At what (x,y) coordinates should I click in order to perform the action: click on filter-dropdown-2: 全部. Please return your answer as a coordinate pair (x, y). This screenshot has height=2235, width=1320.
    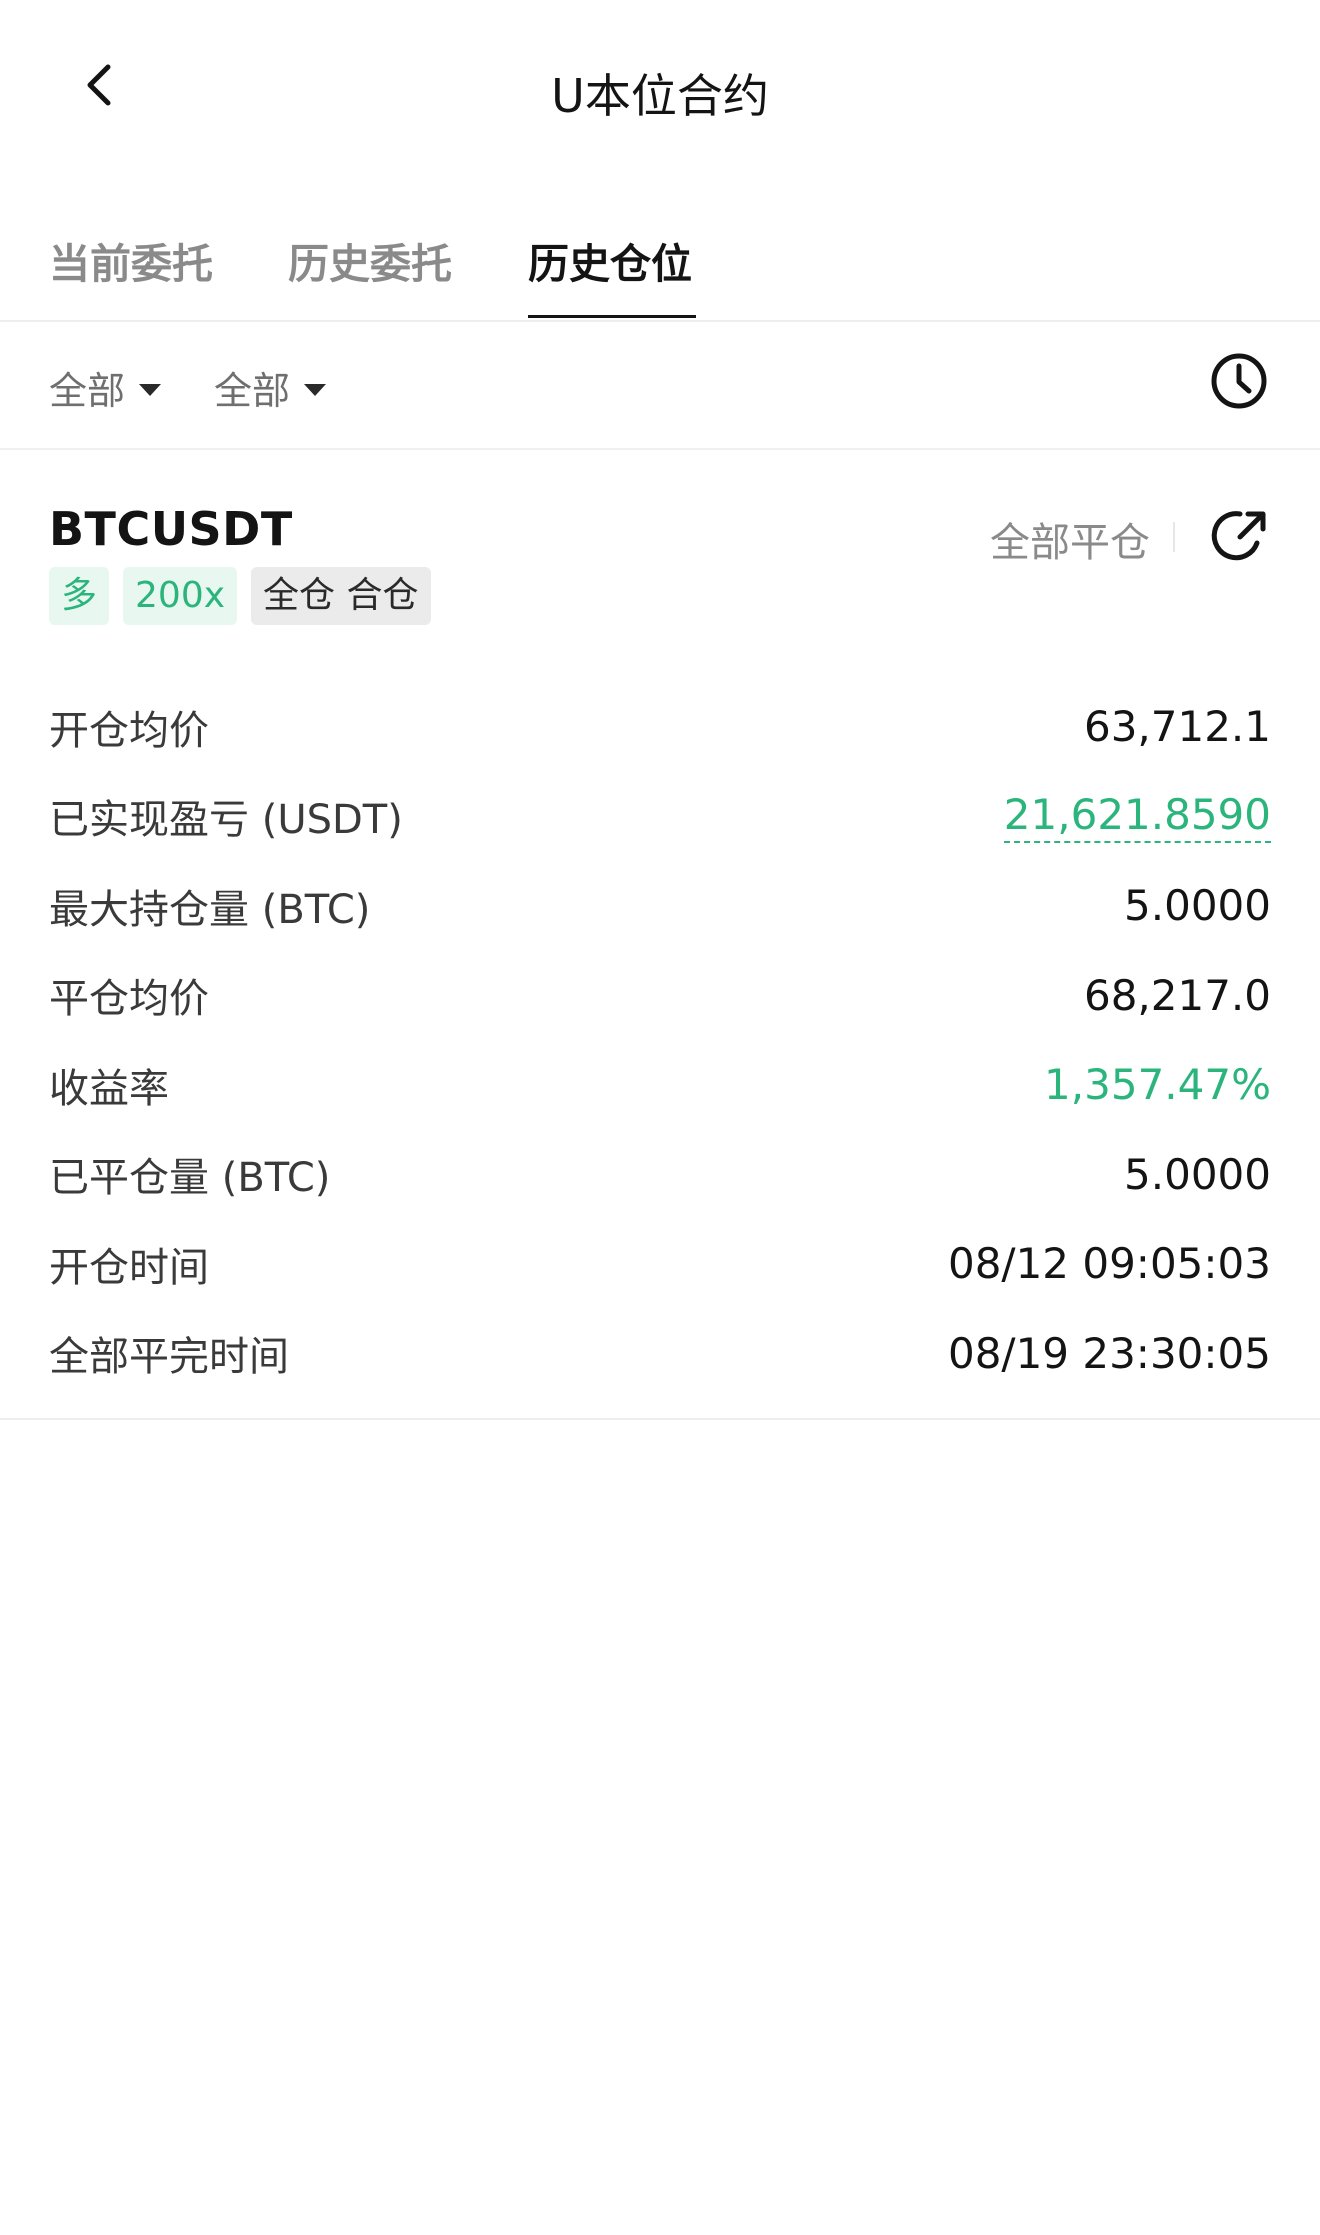
    Looking at the image, I should click on (270, 387).